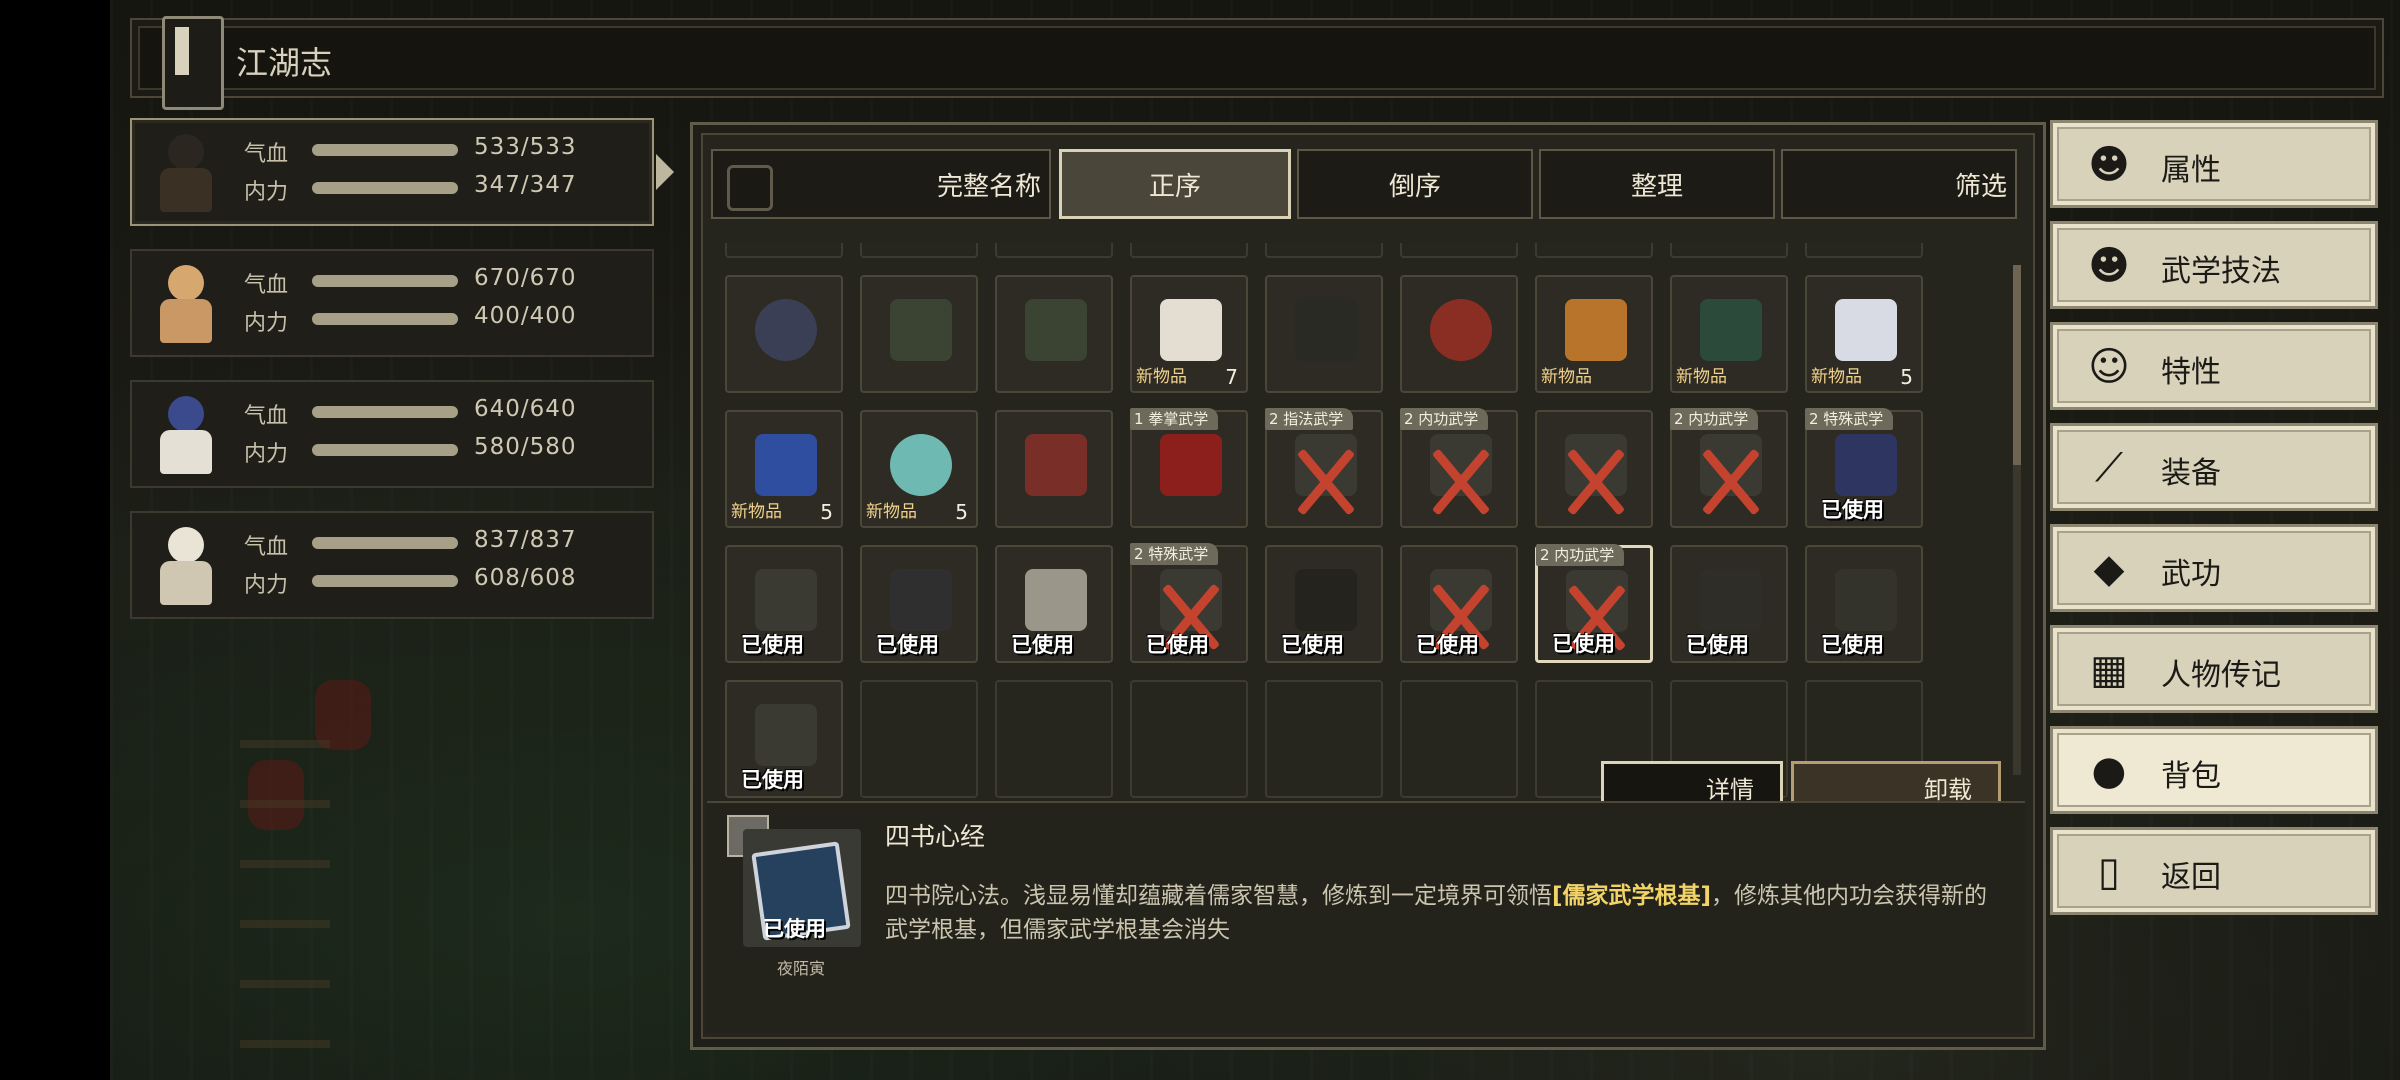 The width and height of the screenshot is (2400, 1080). I want to click on scrollbar-thumb, so click(2017, 365).